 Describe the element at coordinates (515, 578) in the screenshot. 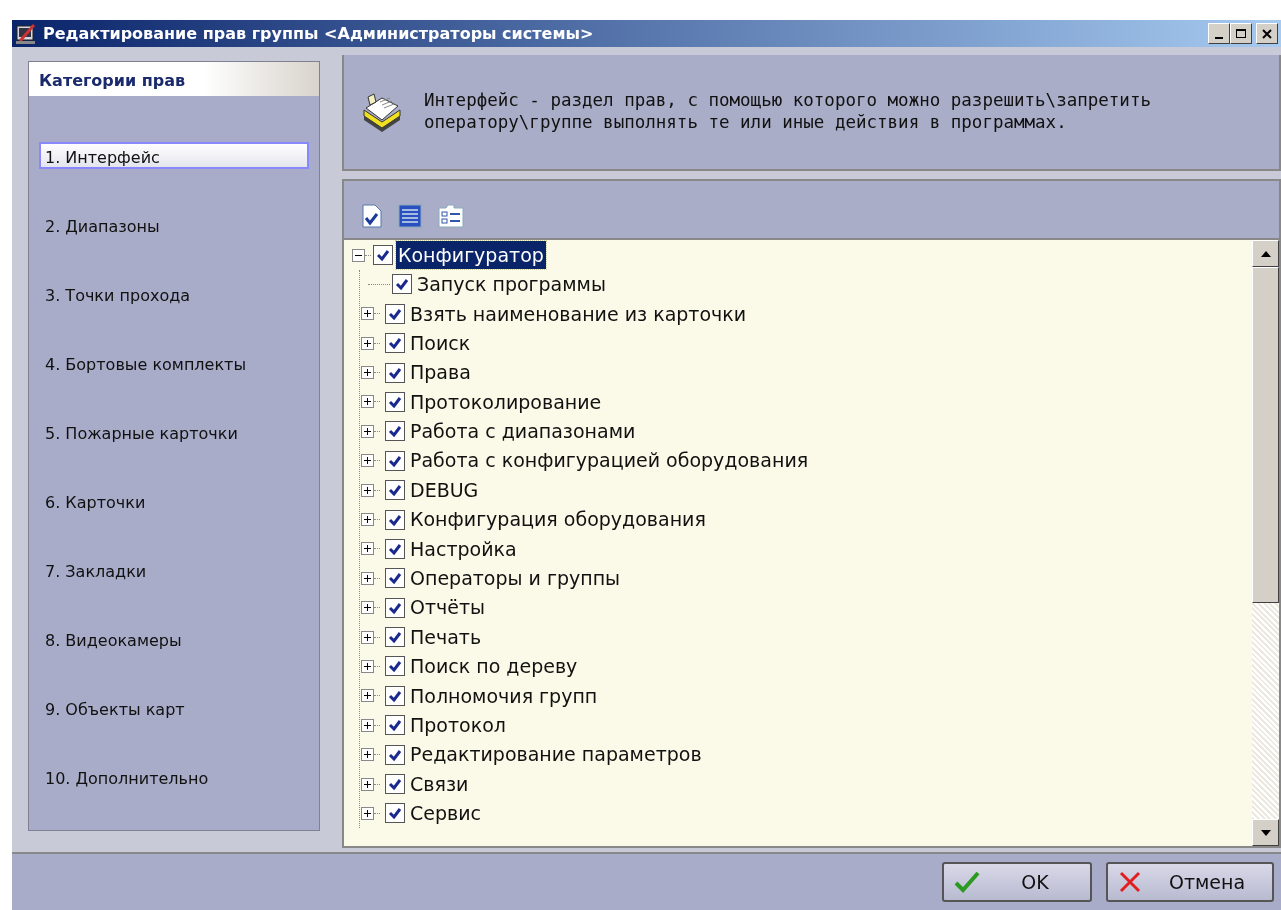

I see `tree-item: Операторы и группы` at that location.